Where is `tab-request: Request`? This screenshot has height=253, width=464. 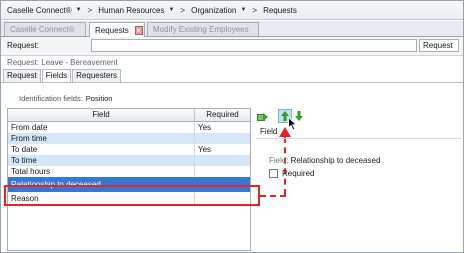 tab-request: Request is located at coordinates (22, 75).